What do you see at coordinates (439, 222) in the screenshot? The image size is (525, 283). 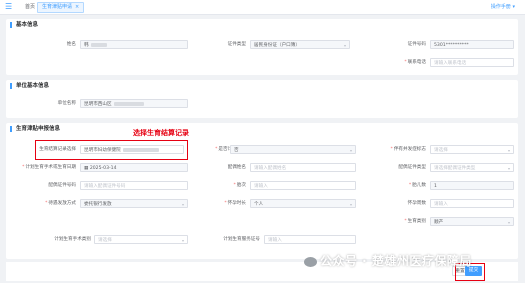 I see `birth-category-value: 顺产` at bounding box center [439, 222].